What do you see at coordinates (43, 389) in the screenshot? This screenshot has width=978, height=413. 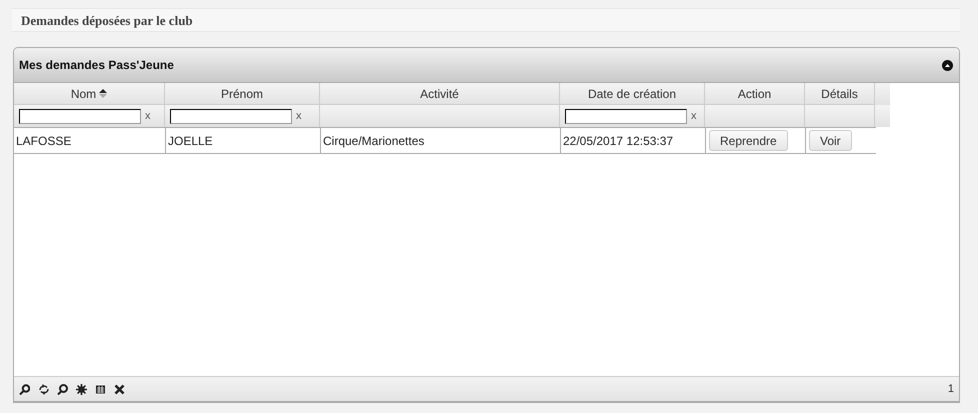 I see `refresh-icon` at bounding box center [43, 389].